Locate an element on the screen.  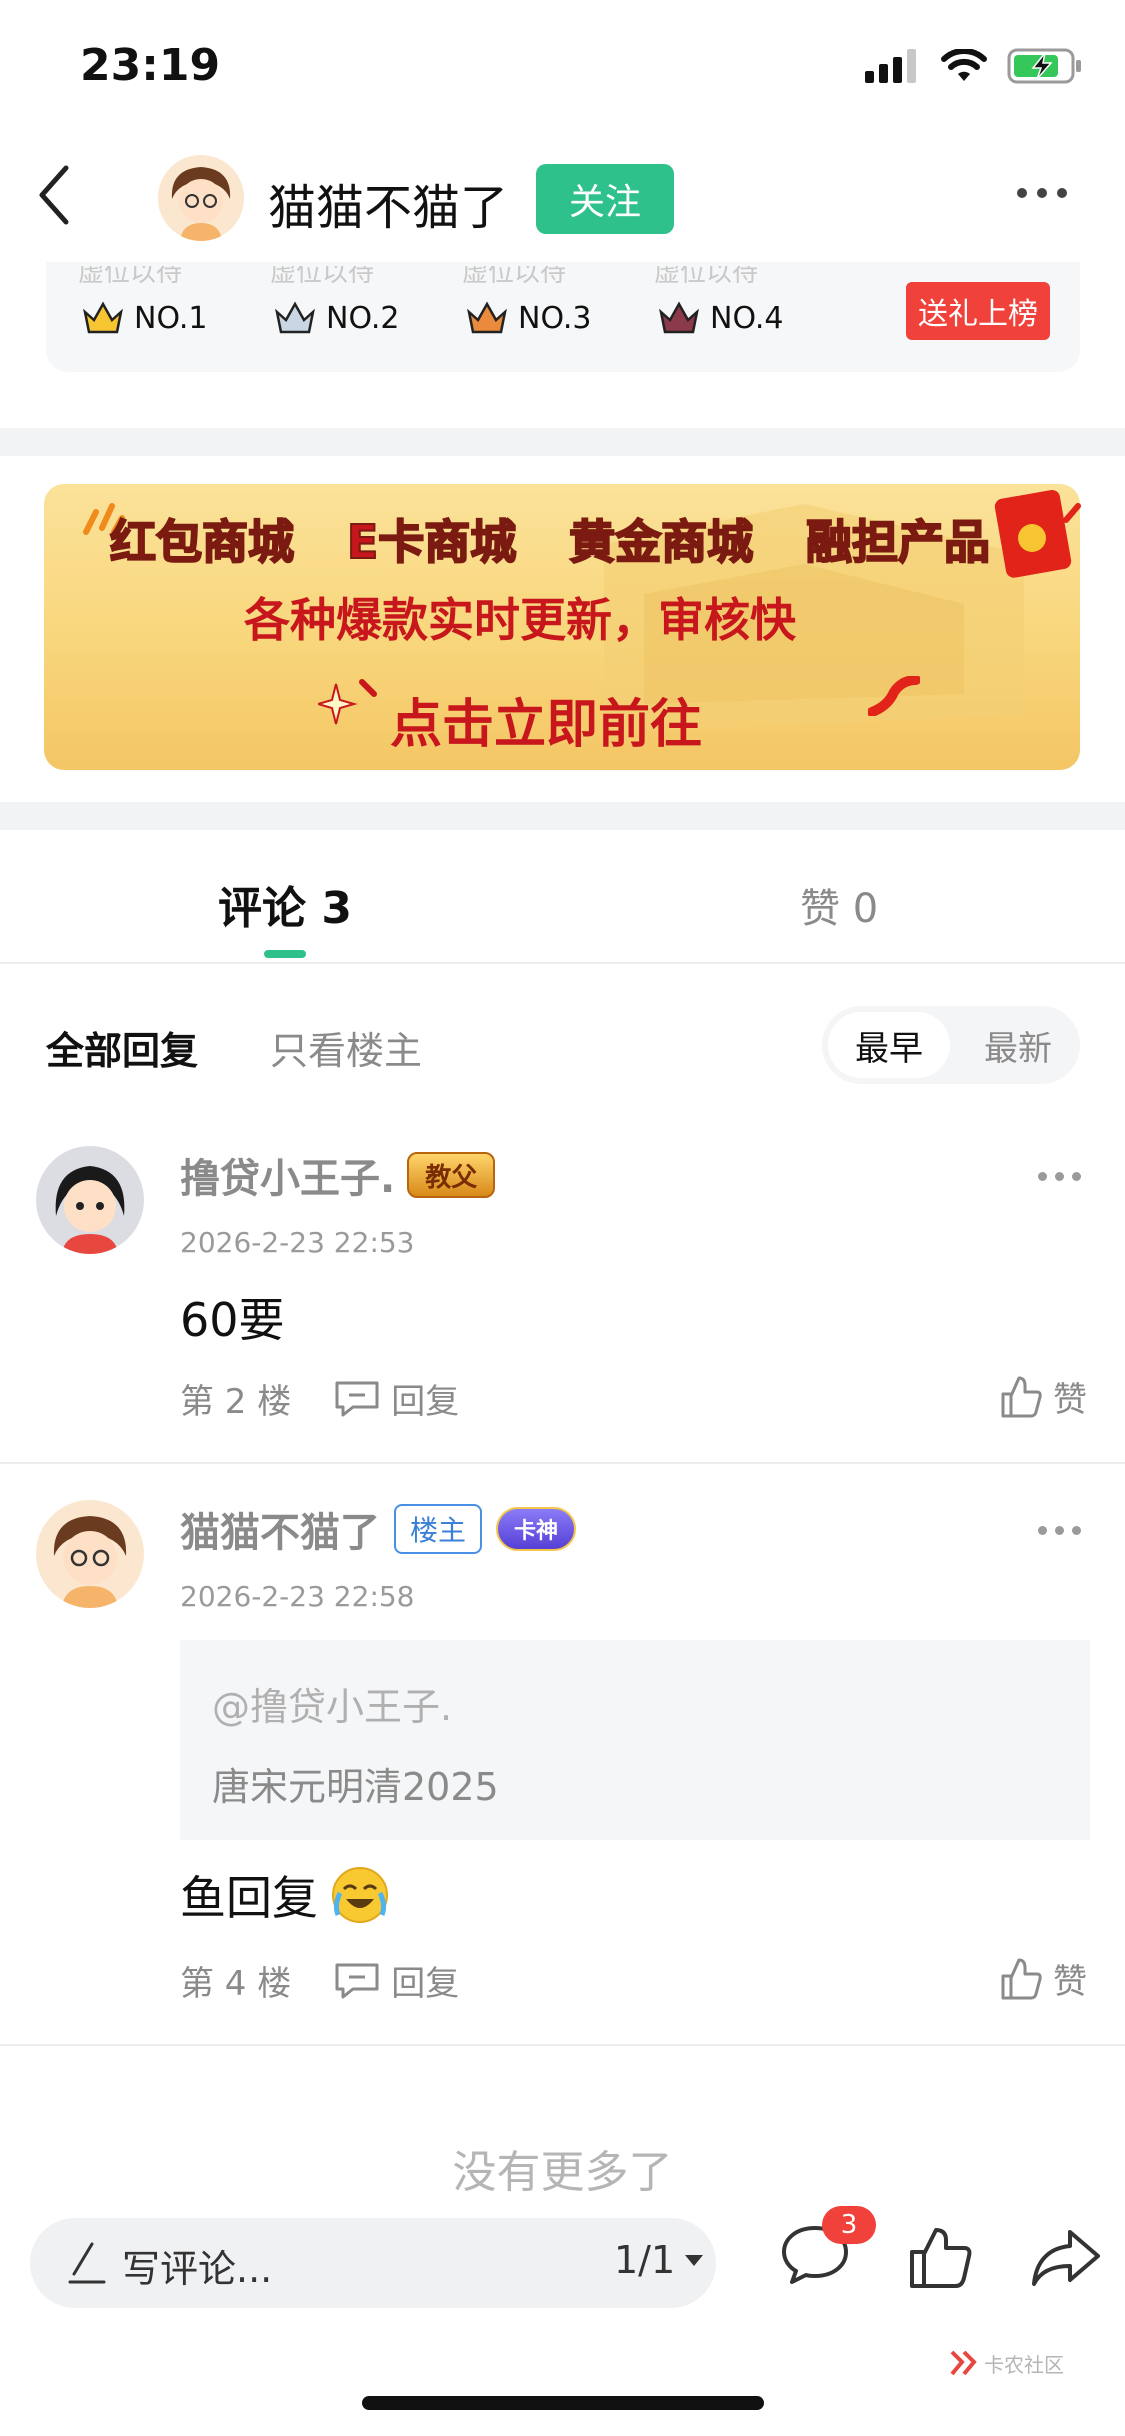
banner-row-categories: 红包商城 E卡商城 黄金商城 融担产品 is located at coordinates (550, 539).